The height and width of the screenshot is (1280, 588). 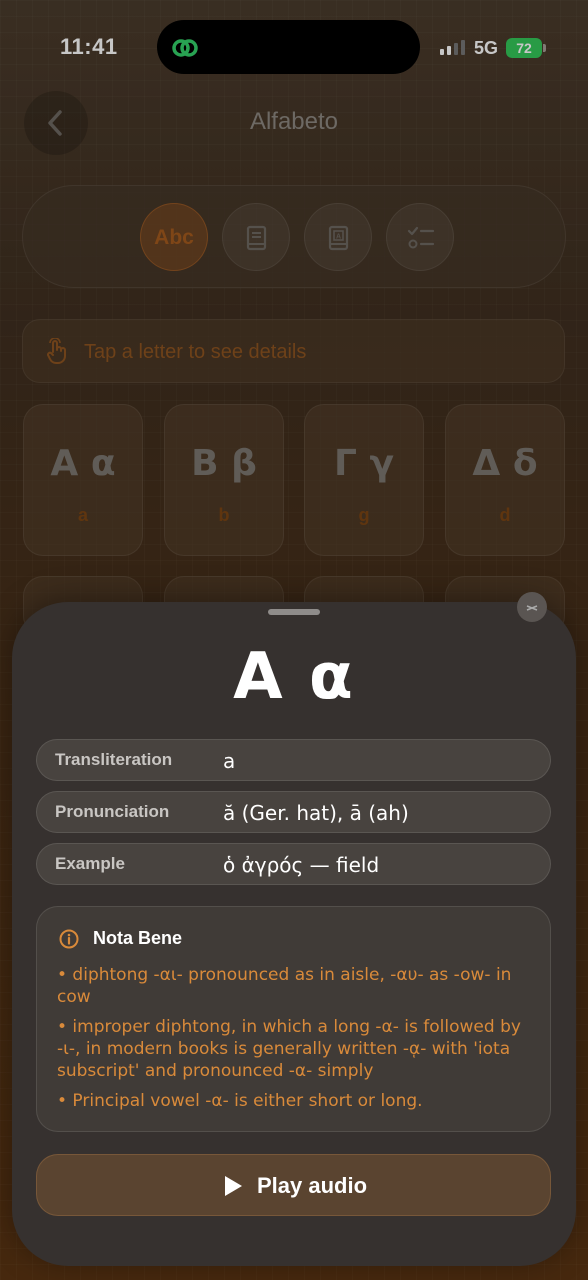 I want to click on dynamic-island, so click(x=288, y=47).